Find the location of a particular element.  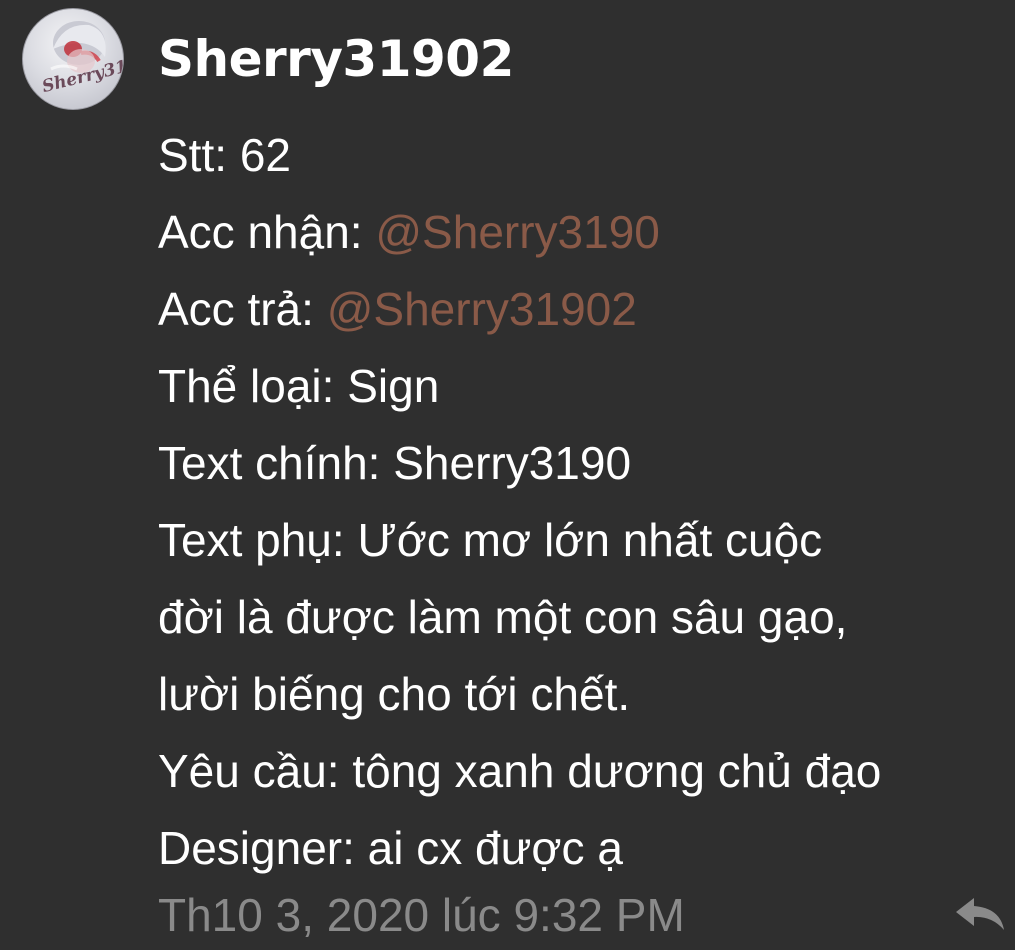

mention-link: @Sherry31902 is located at coordinates (482, 309).